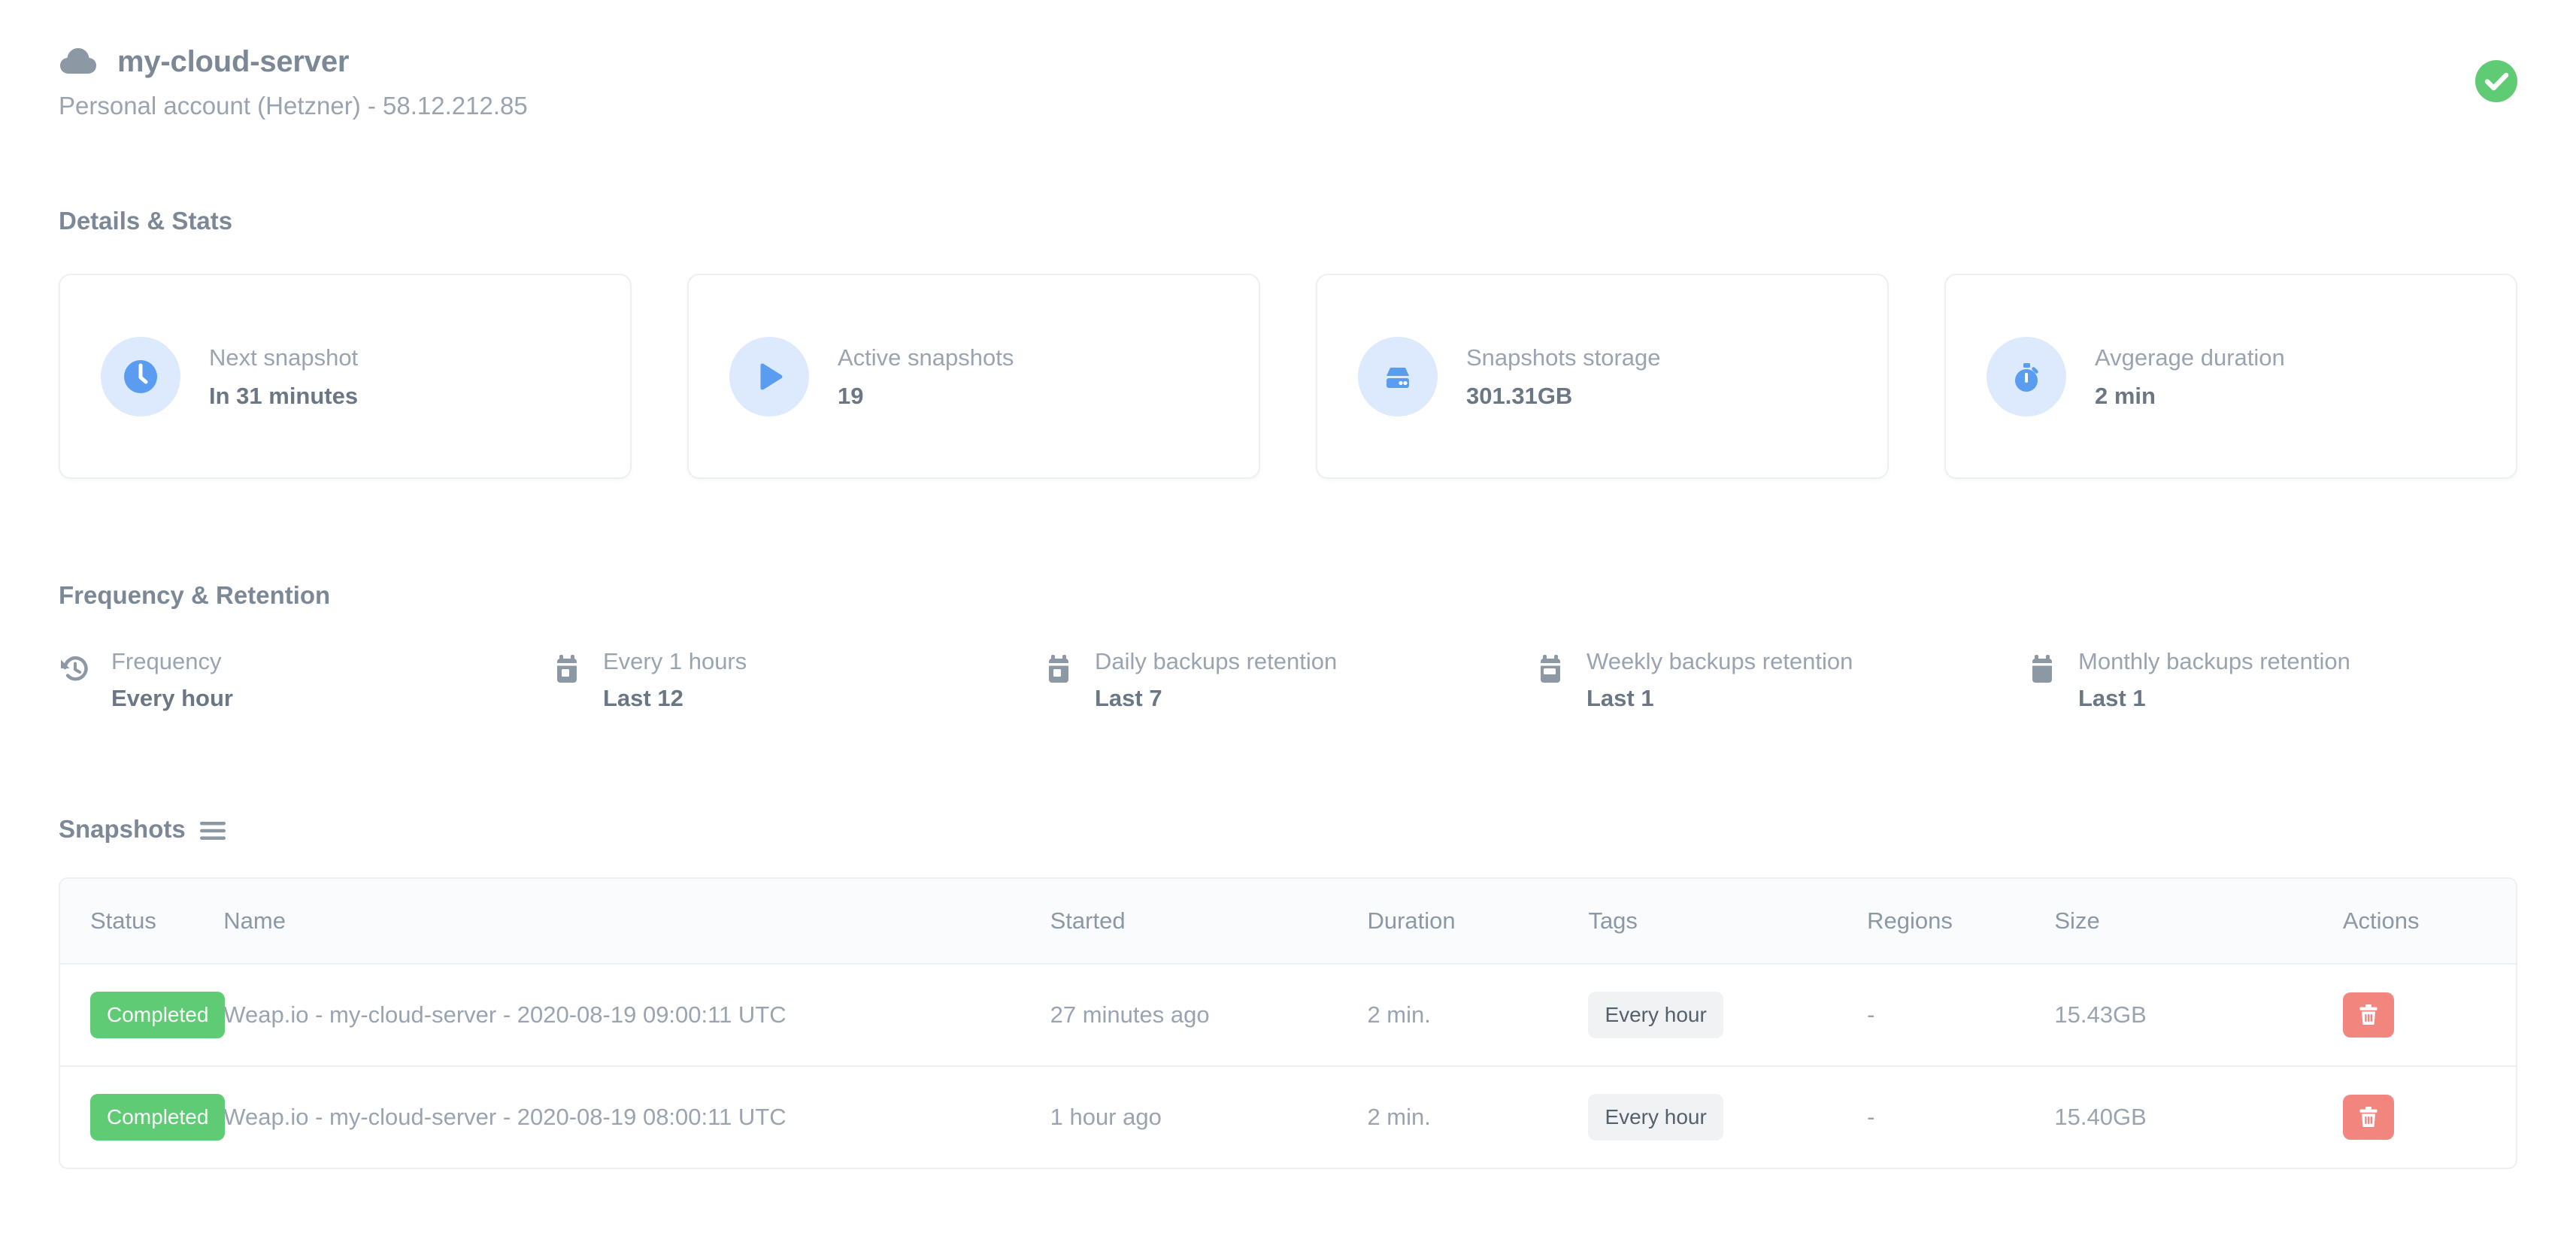 The image size is (2576, 1233). Describe the element at coordinates (926, 376) in the screenshot. I see `stat-card-texts: Active snapshots 19` at that location.